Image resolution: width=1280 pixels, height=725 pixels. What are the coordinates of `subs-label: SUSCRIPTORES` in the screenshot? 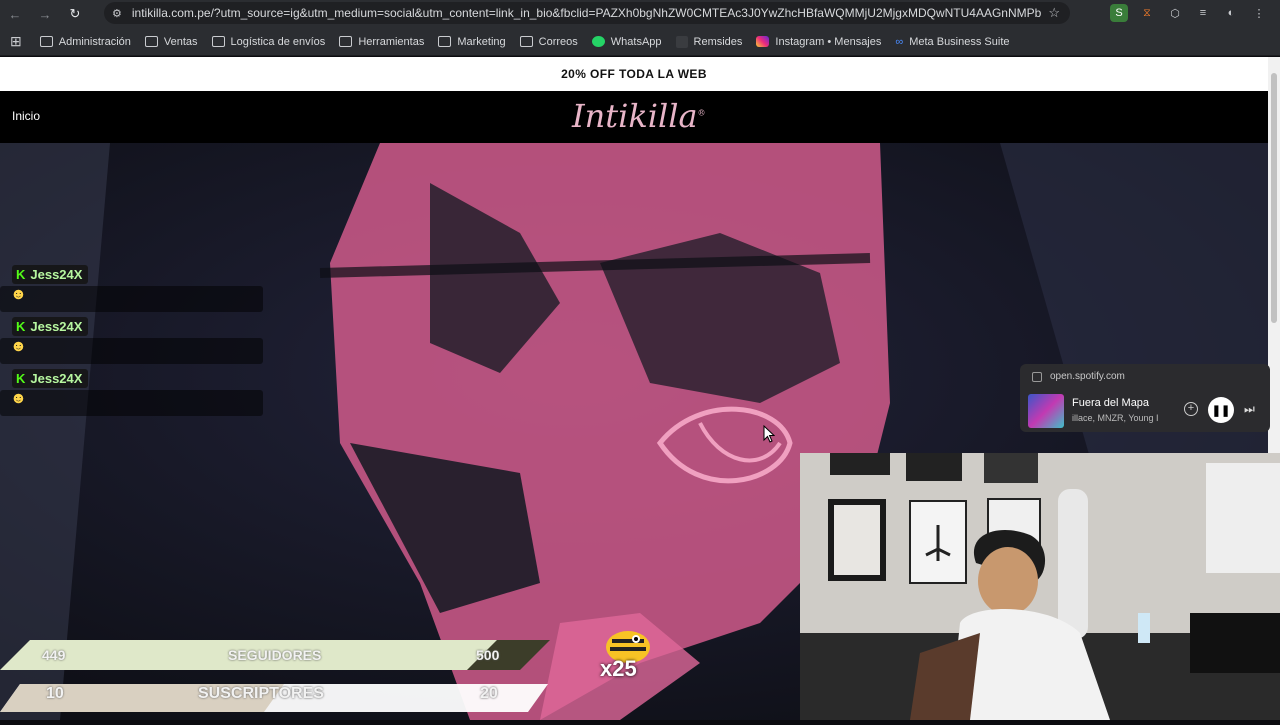 It's located at (261, 693).